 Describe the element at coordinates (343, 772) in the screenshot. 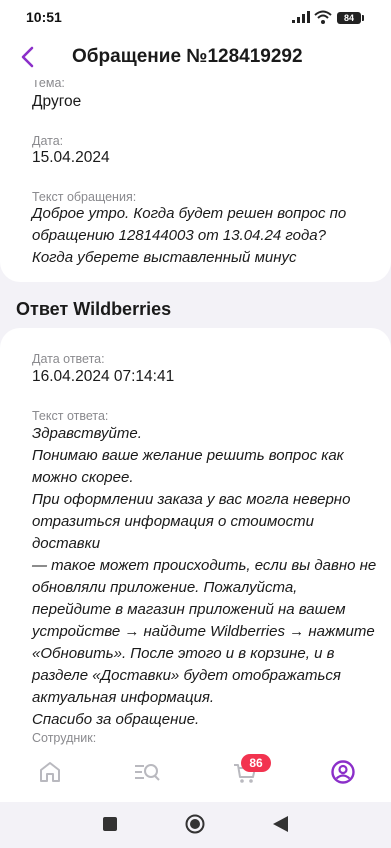

I see `profile-icon` at that location.